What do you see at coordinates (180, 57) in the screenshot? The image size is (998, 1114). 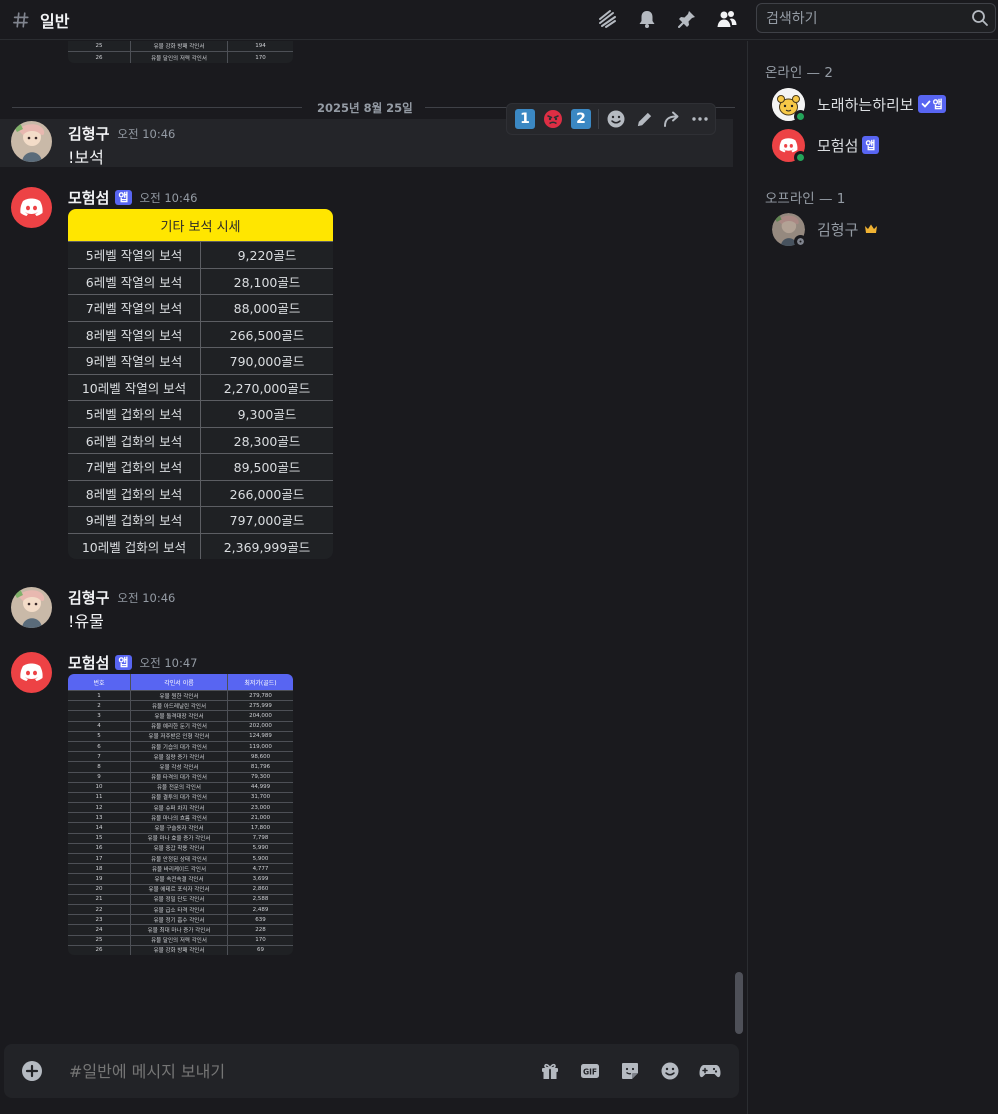 I see `relic-table-row: 26 유물 달인의 저력 각인서 170` at bounding box center [180, 57].